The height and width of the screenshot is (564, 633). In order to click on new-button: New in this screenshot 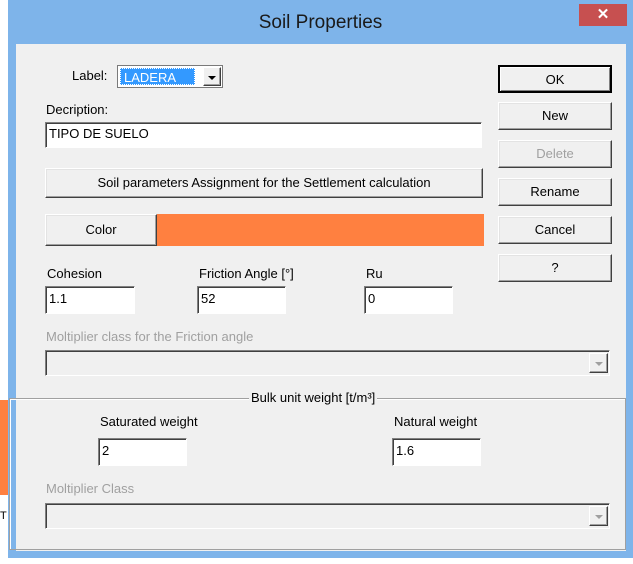, I will do `click(555, 116)`.